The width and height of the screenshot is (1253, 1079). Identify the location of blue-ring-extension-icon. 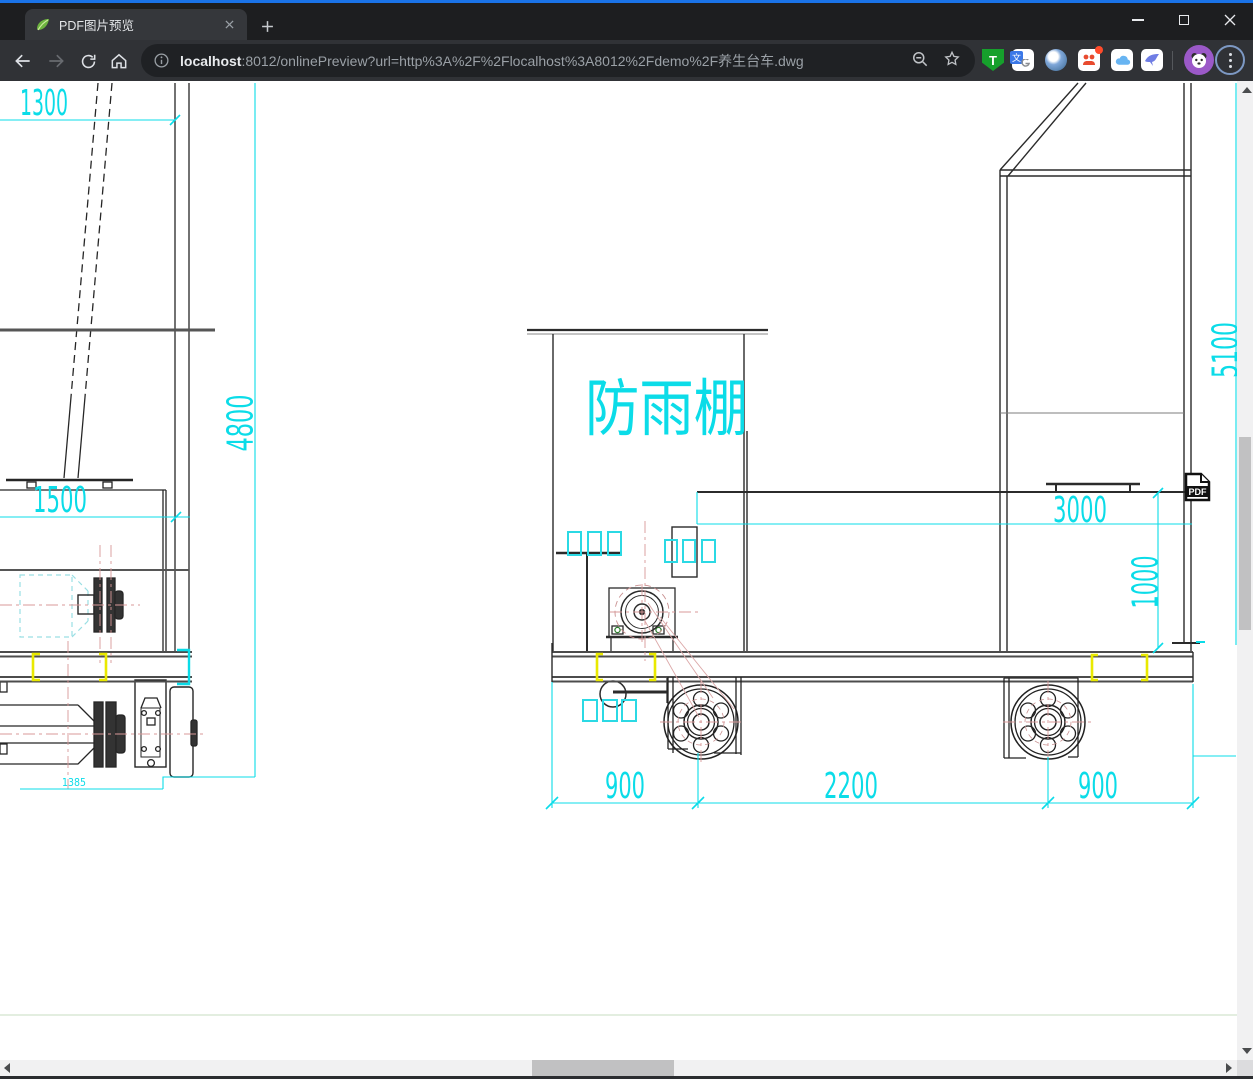
(1056, 60).